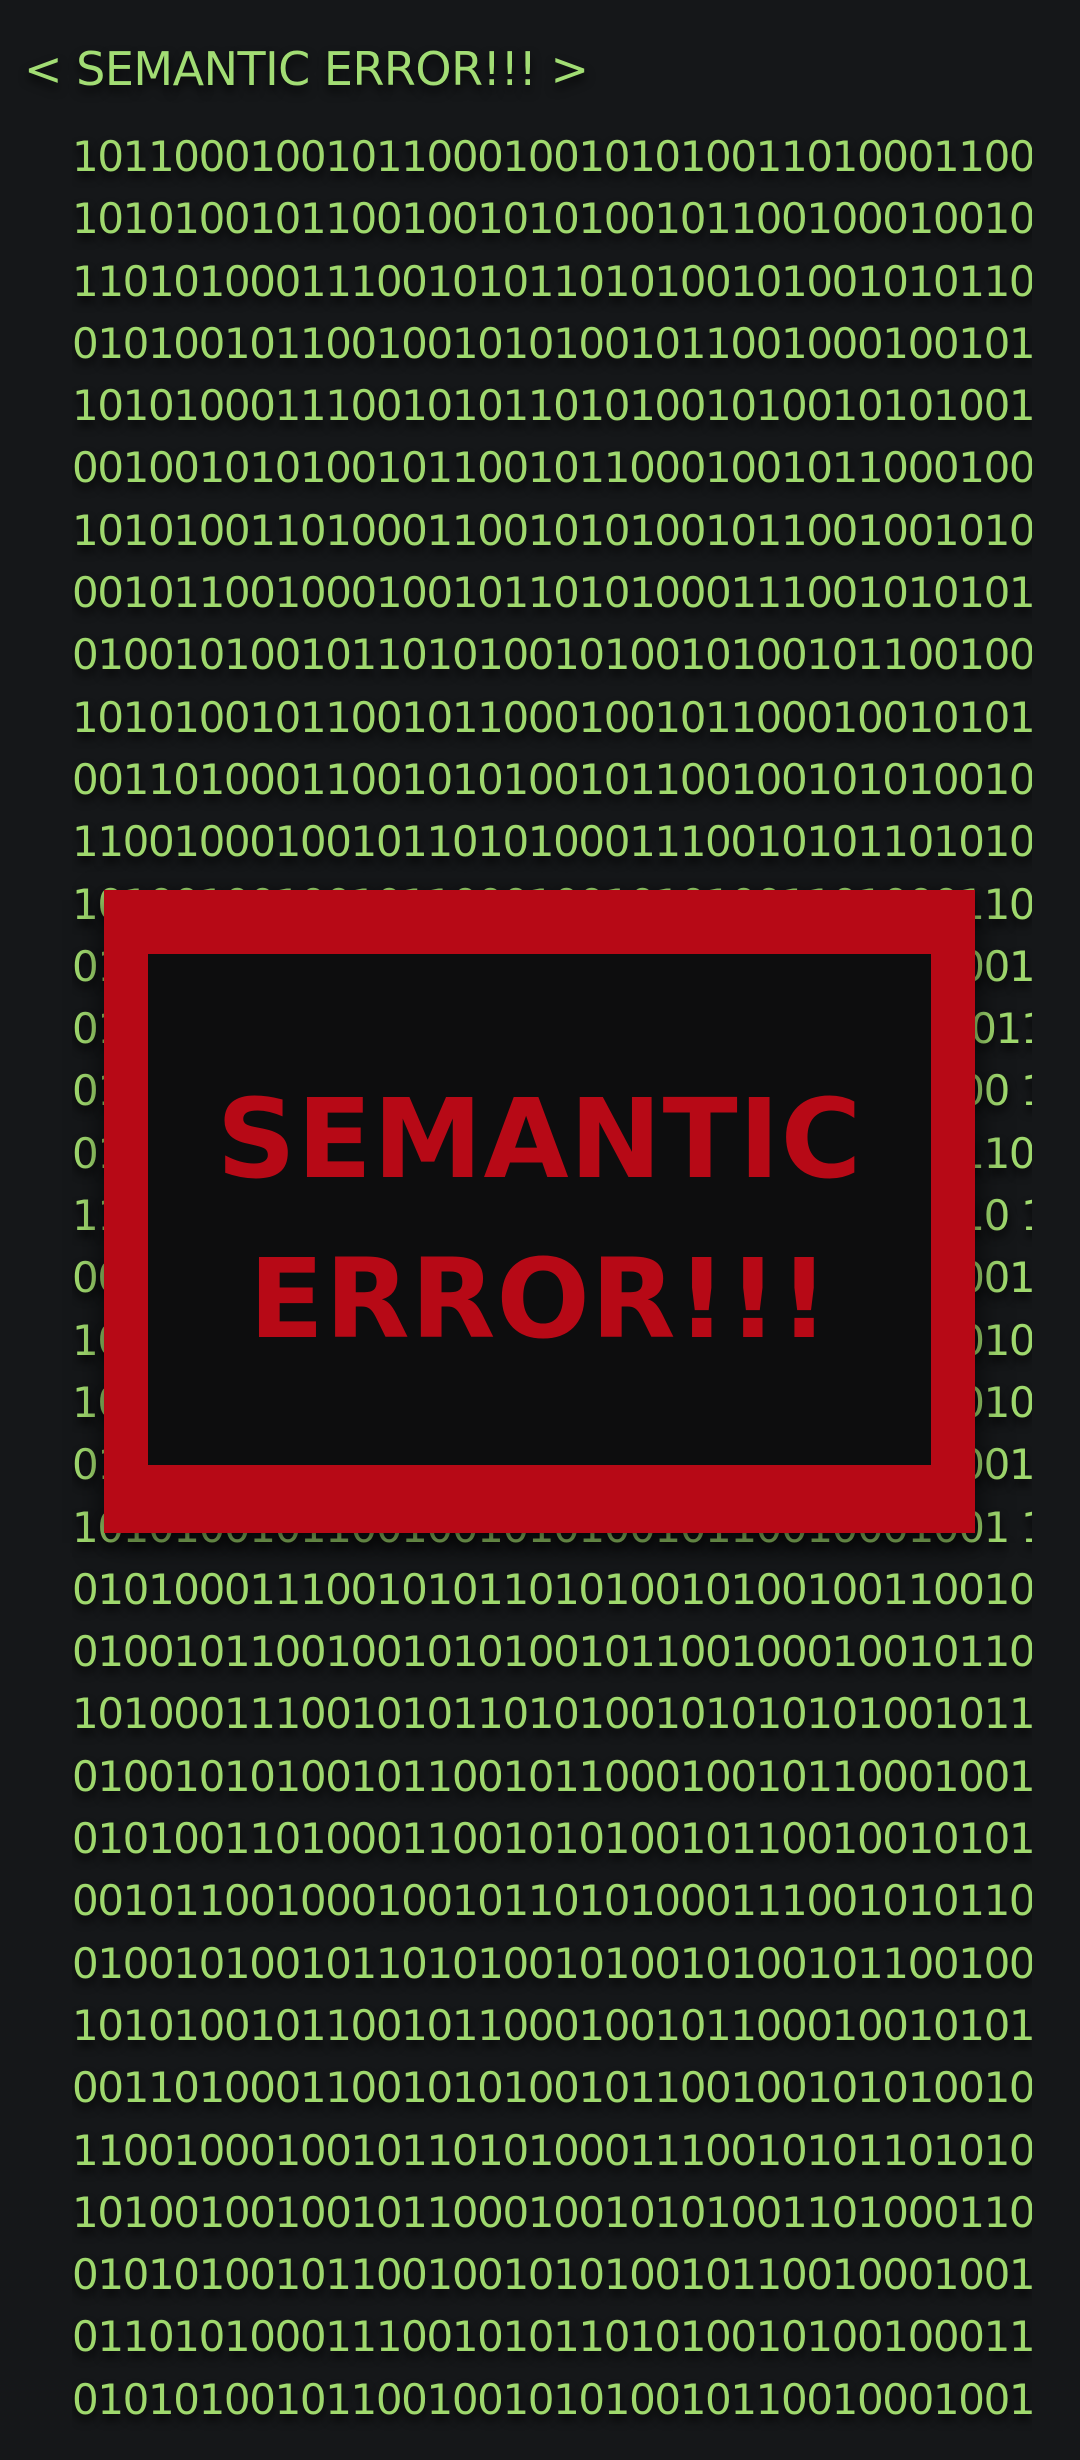 This screenshot has height=2460, width=1080. What do you see at coordinates (539, 1299) in the screenshot?
I see `error-text-line-2: ERROR!!!` at bounding box center [539, 1299].